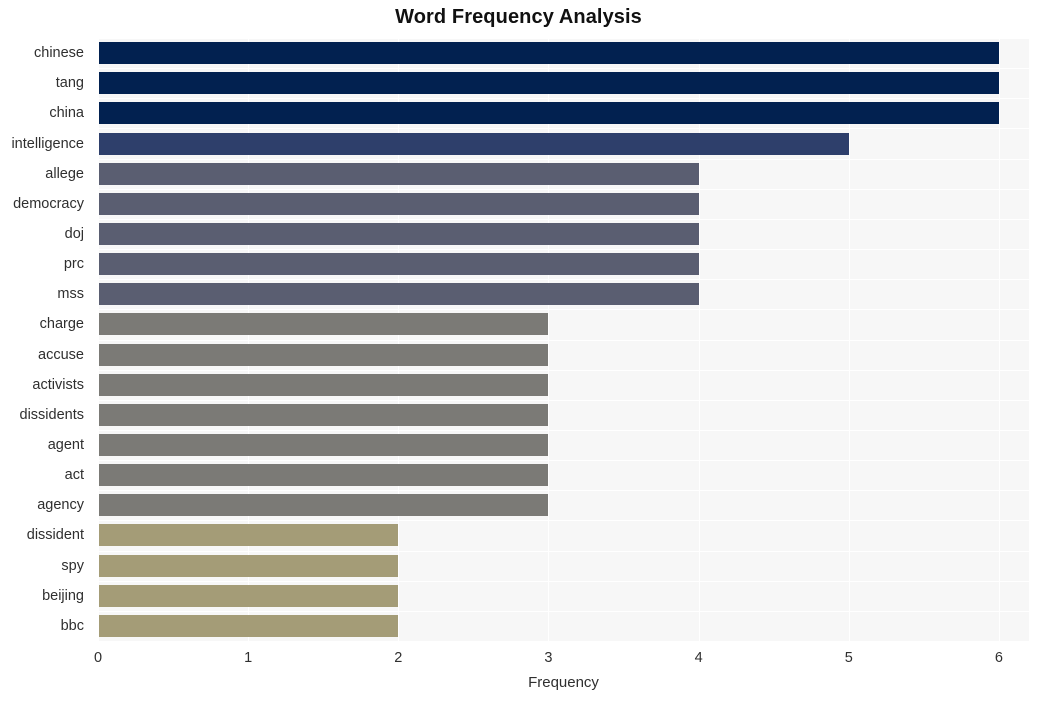  What do you see at coordinates (324, 324) in the screenshot?
I see `bar-charge` at bounding box center [324, 324].